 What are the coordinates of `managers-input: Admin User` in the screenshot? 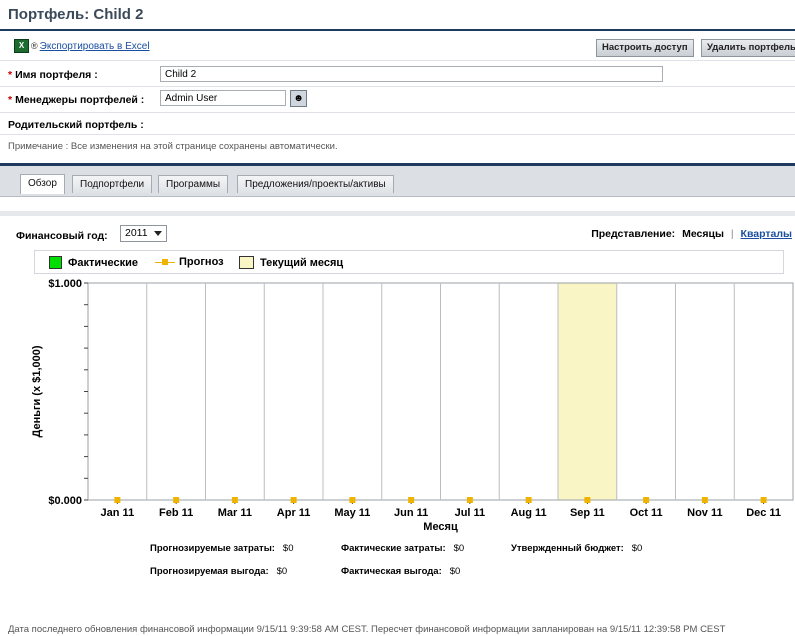 It's located at (223, 98).